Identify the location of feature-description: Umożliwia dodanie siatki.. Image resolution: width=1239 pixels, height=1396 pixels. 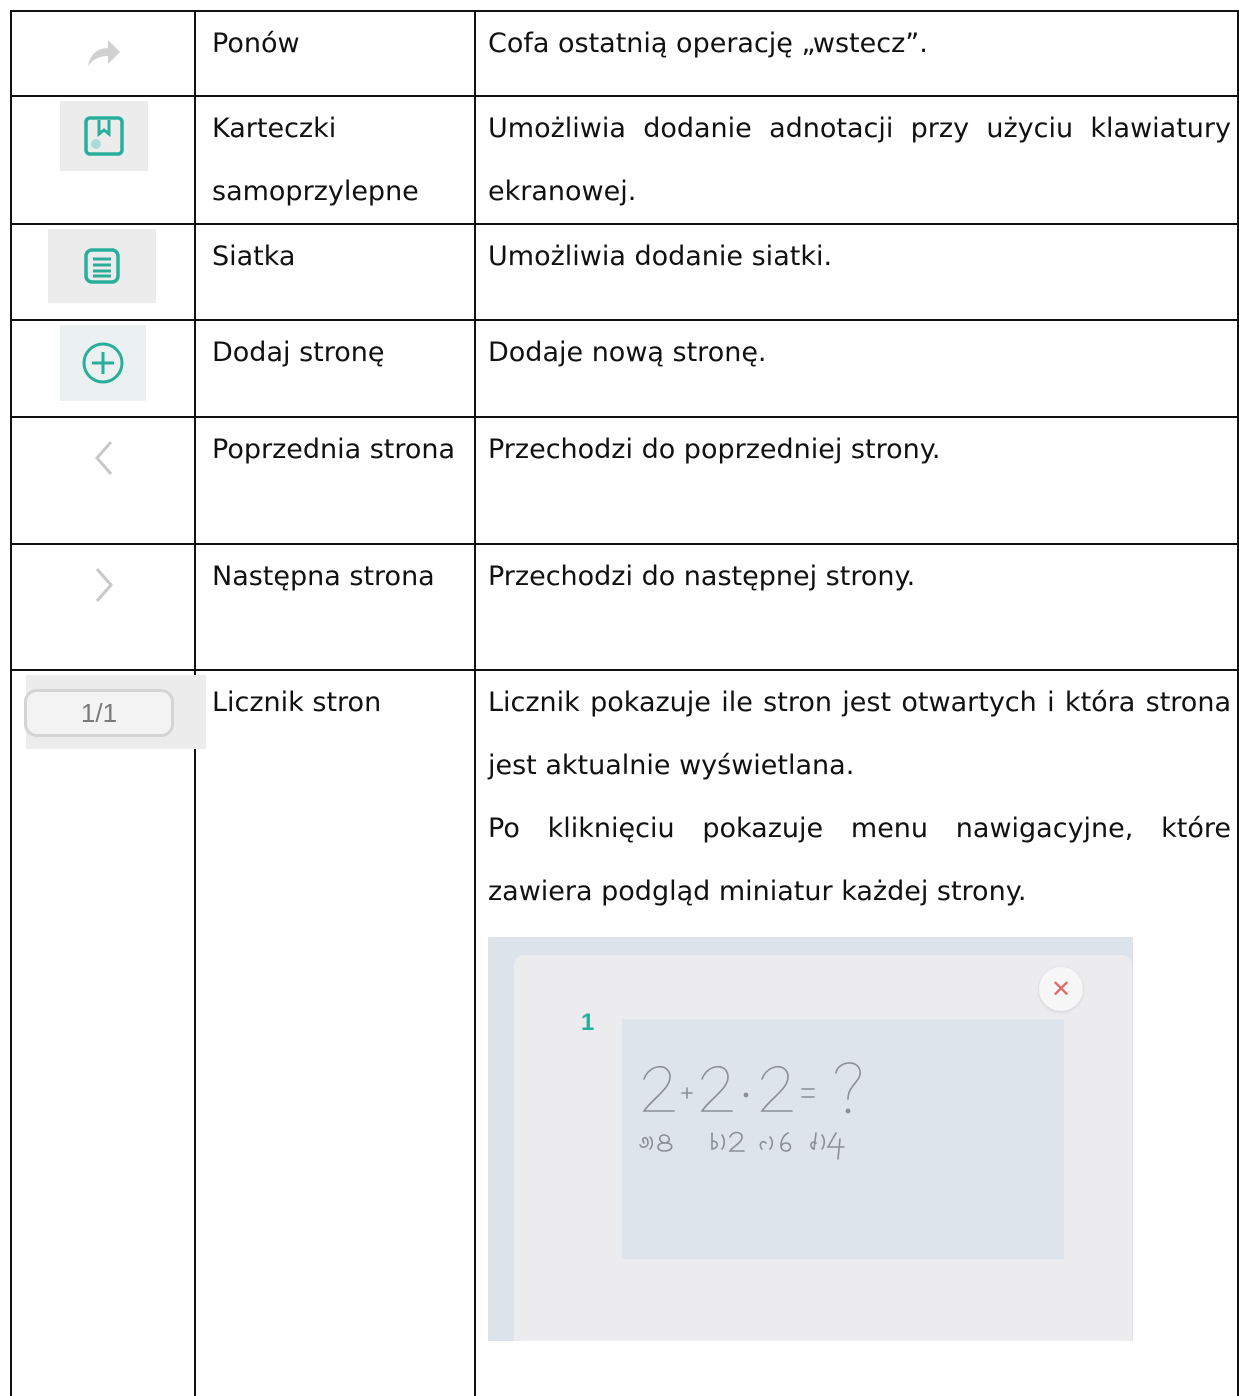
(856, 272).